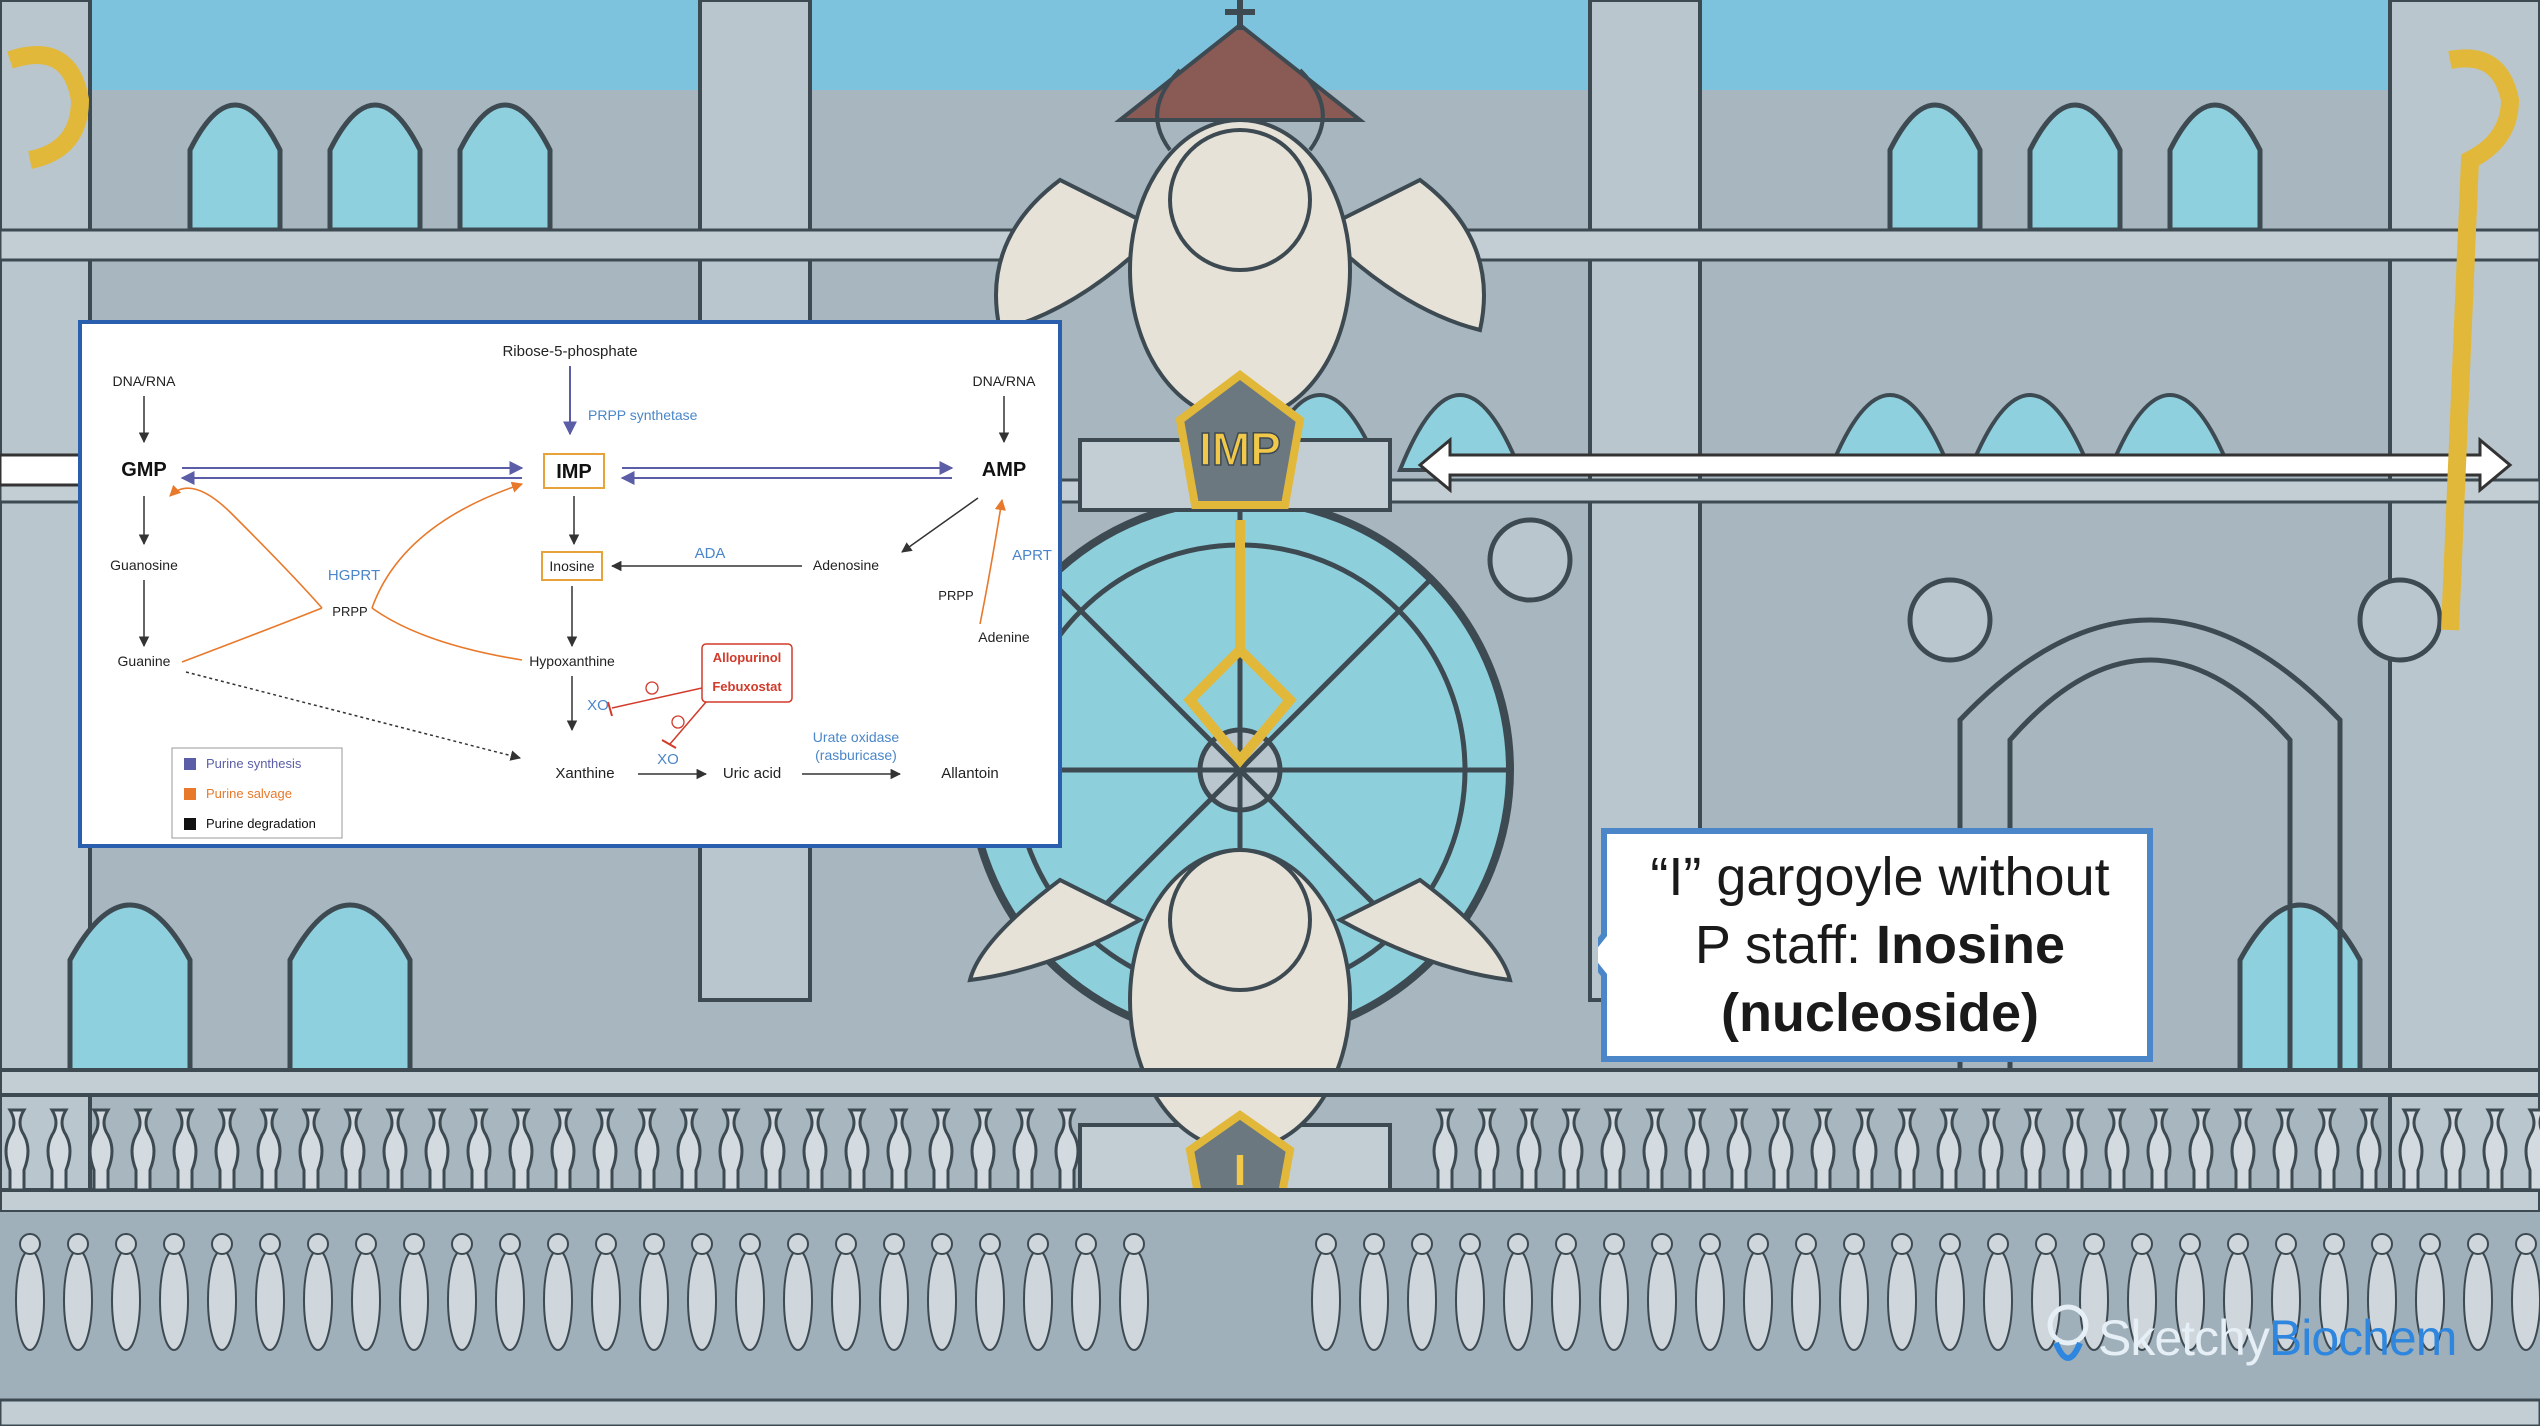  Describe the element at coordinates (1004, 637) in the screenshot. I see `adenine-label: Adenine` at that location.